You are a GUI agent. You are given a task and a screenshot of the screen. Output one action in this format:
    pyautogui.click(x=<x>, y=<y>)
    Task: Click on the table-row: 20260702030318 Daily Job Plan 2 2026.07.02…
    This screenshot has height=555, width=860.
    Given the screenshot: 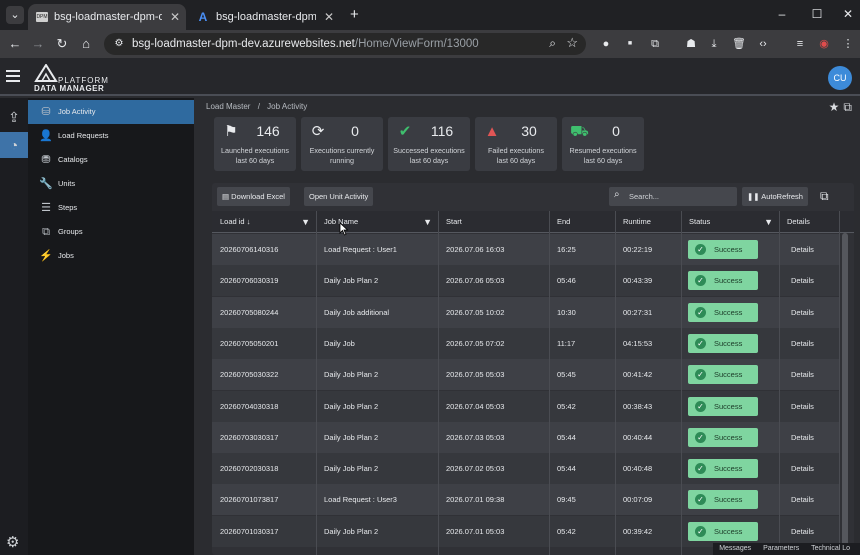 What is the action you would take?
    pyautogui.click(x=526, y=469)
    